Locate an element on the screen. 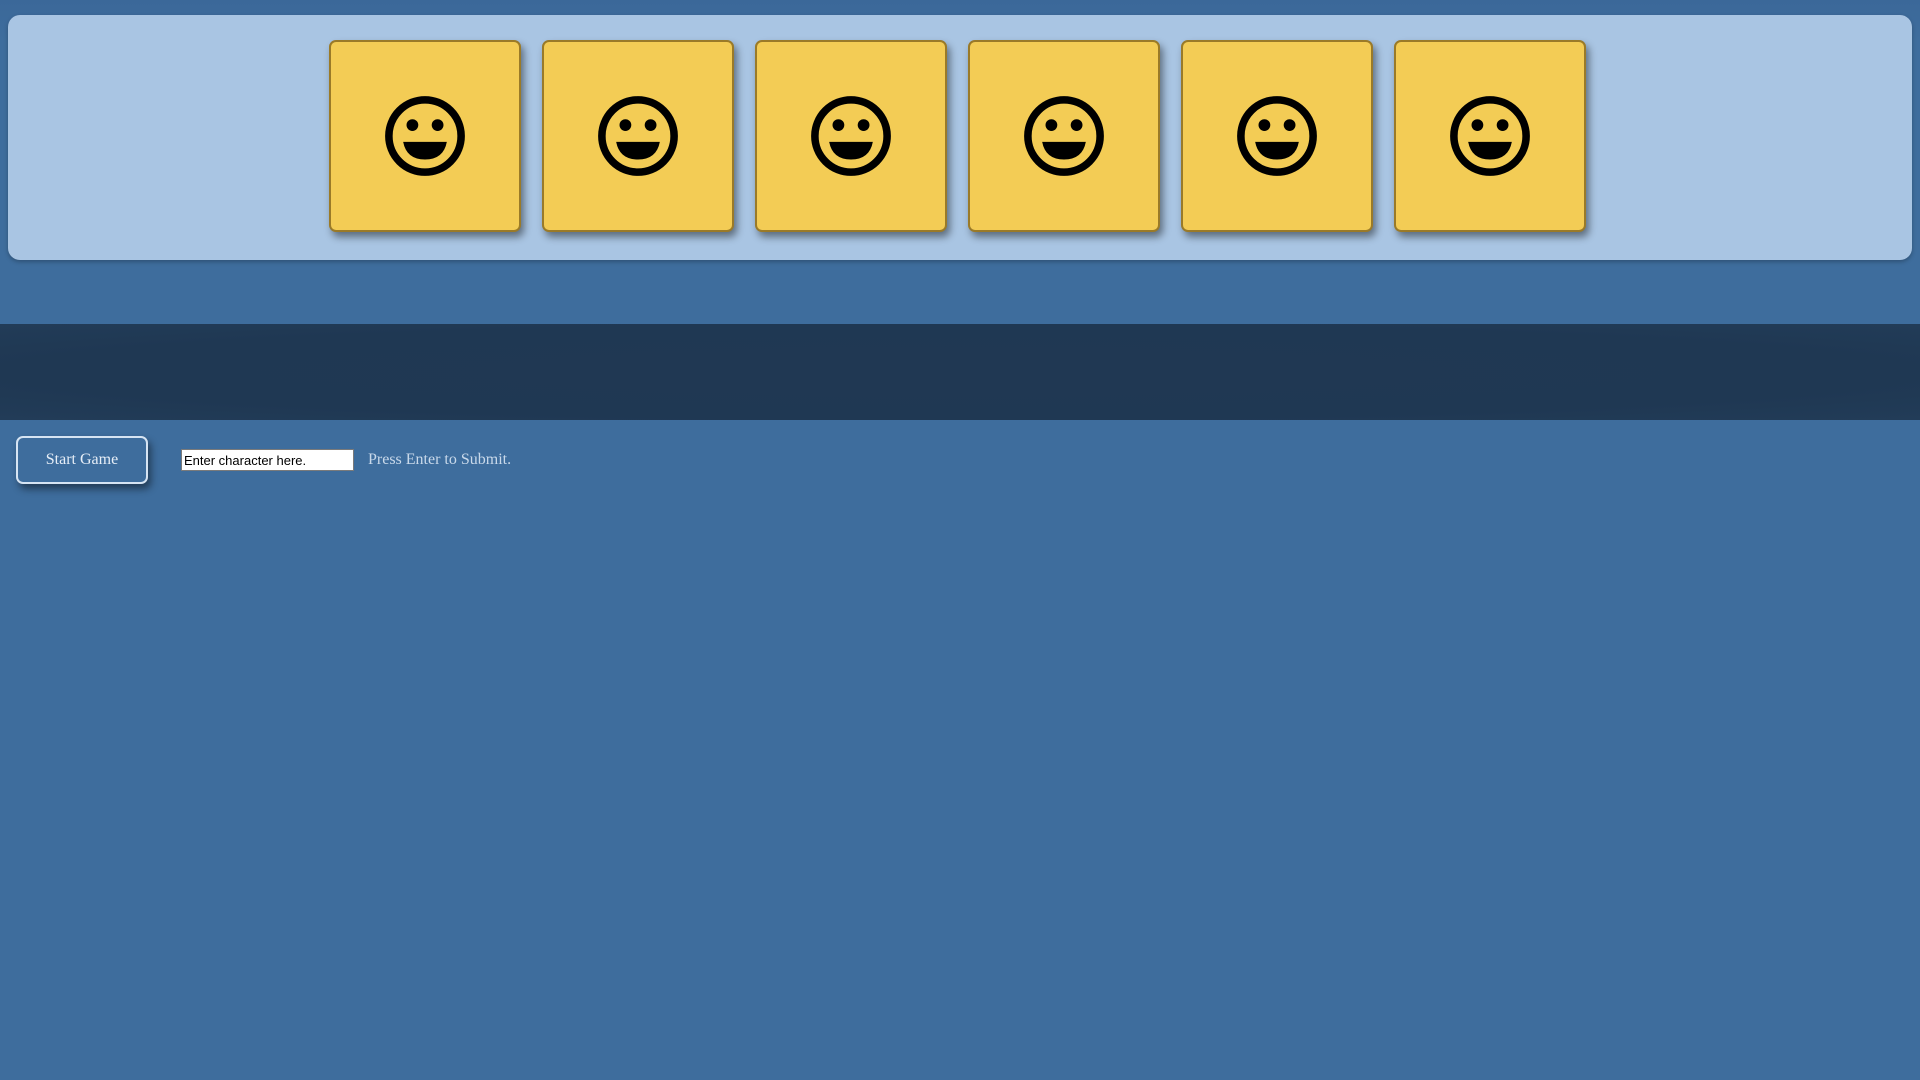  controls-bar: Start Game Press Enter to Submit. is located at coordinates (263, 460).